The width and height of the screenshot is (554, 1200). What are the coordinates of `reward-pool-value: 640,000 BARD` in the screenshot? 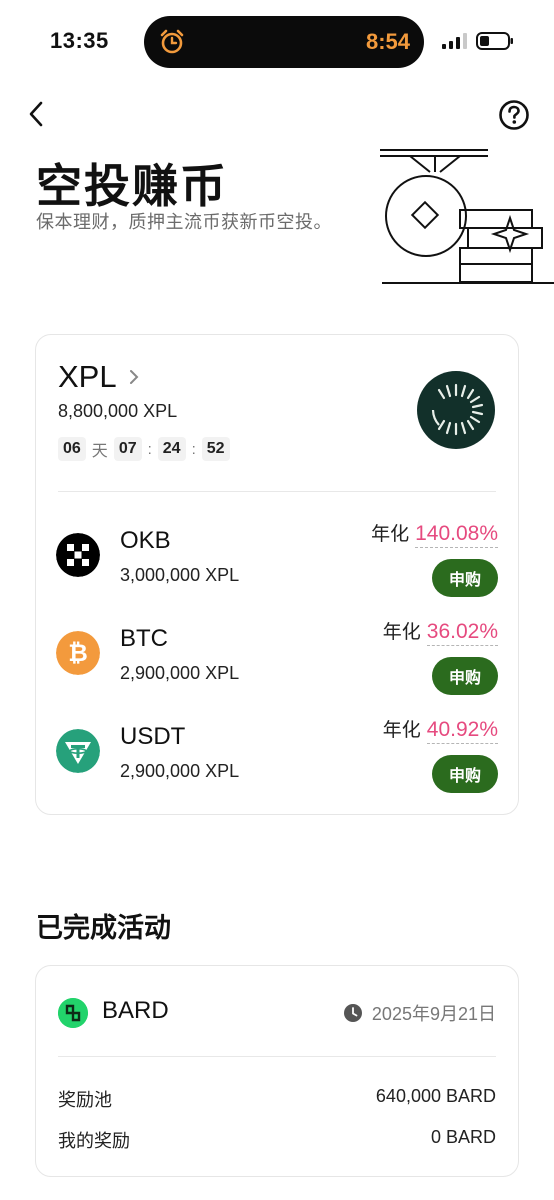 It's located at (435, 1096).